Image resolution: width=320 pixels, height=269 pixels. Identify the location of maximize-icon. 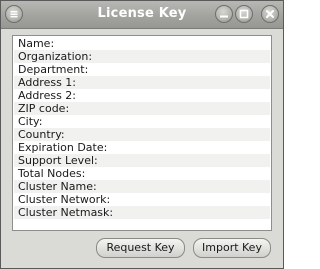
(244, 14).